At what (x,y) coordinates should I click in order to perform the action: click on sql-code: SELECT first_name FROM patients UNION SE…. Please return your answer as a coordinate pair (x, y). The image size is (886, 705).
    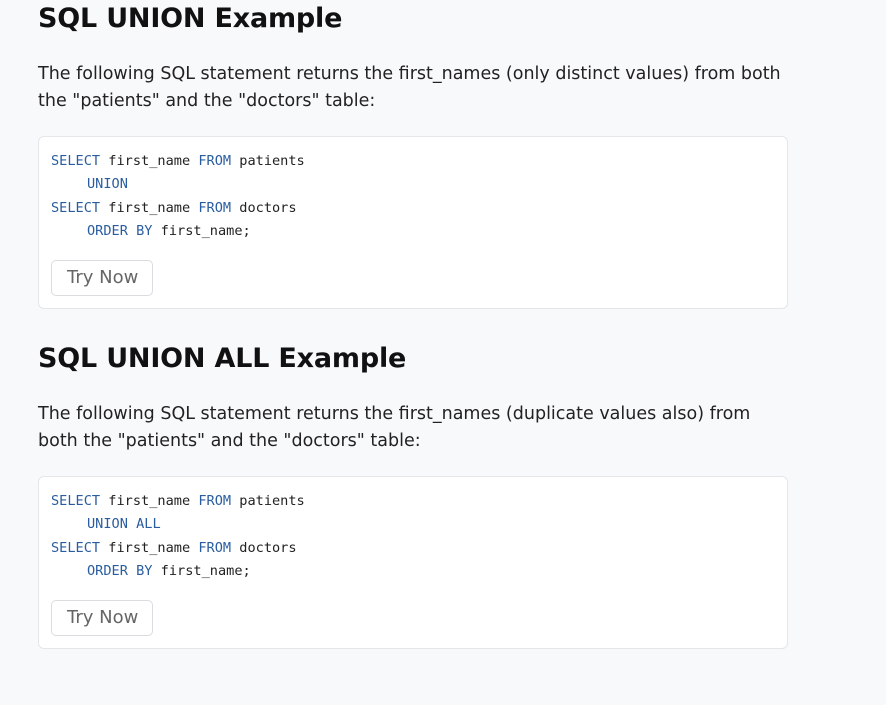
    Looking at the image, I should click on (413, 196).